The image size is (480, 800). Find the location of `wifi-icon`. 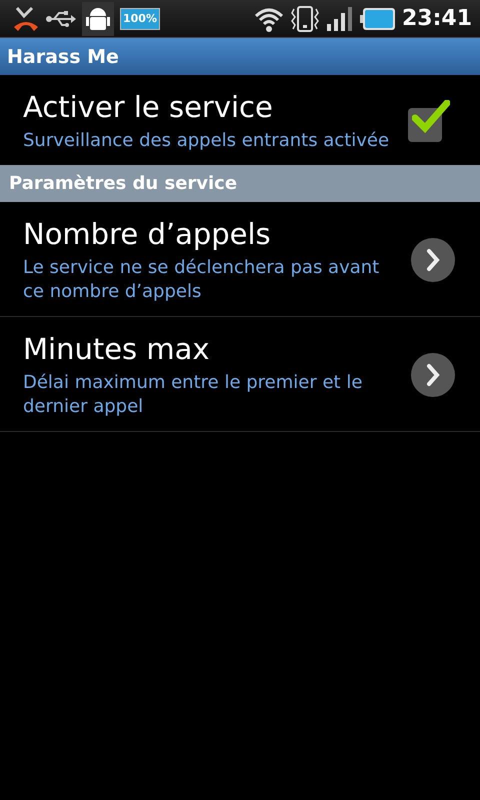

wifi-icon is located at coordinates (269, 19).